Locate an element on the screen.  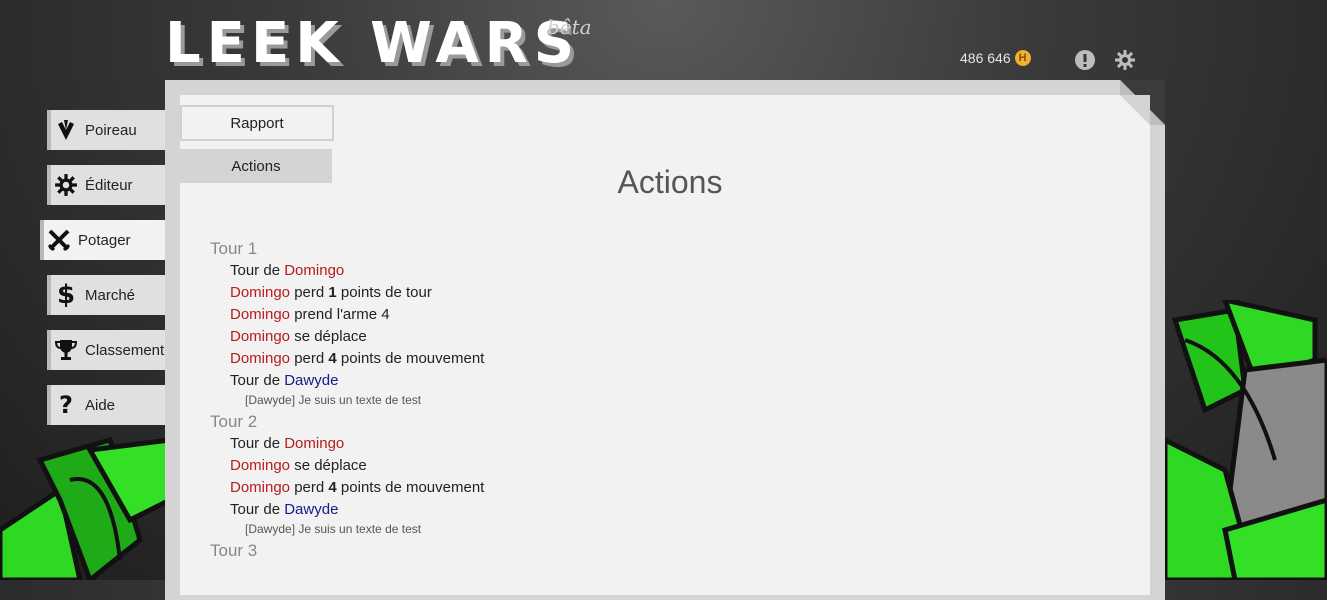
menu-label: Potager is located at coordinates (104, 240).